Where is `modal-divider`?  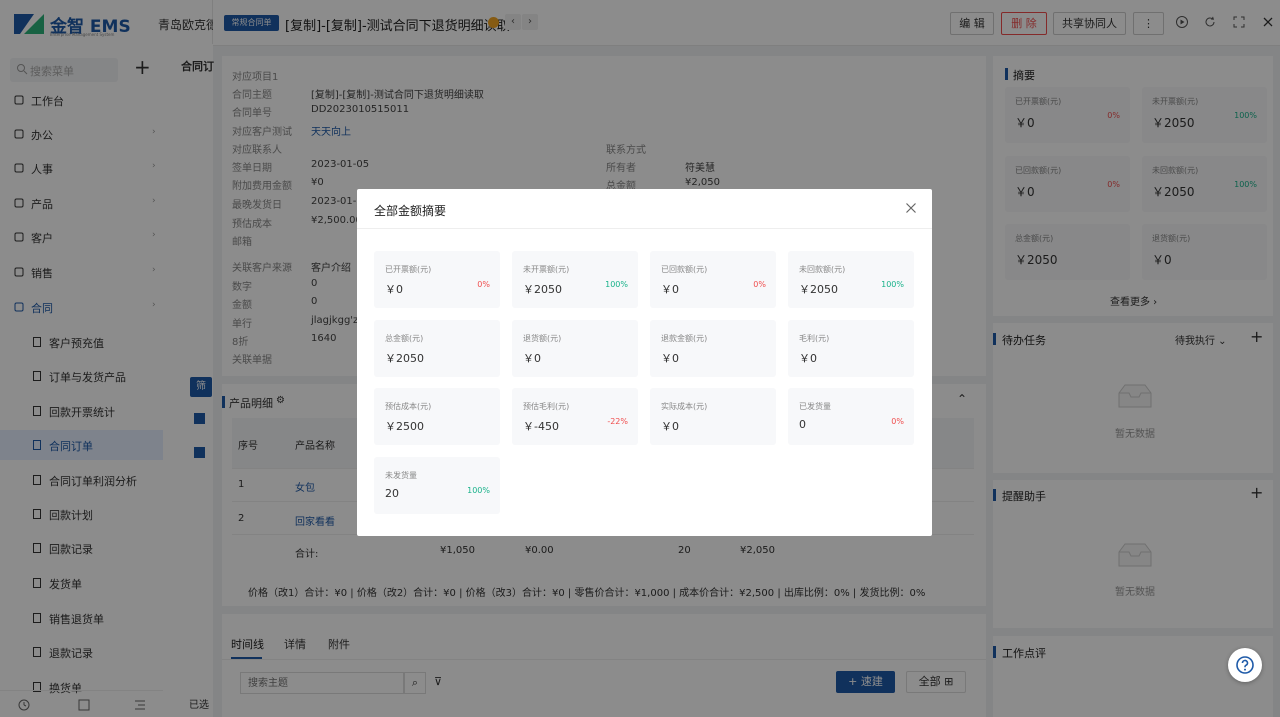
modal-divider is located at coordinates (644, 228).